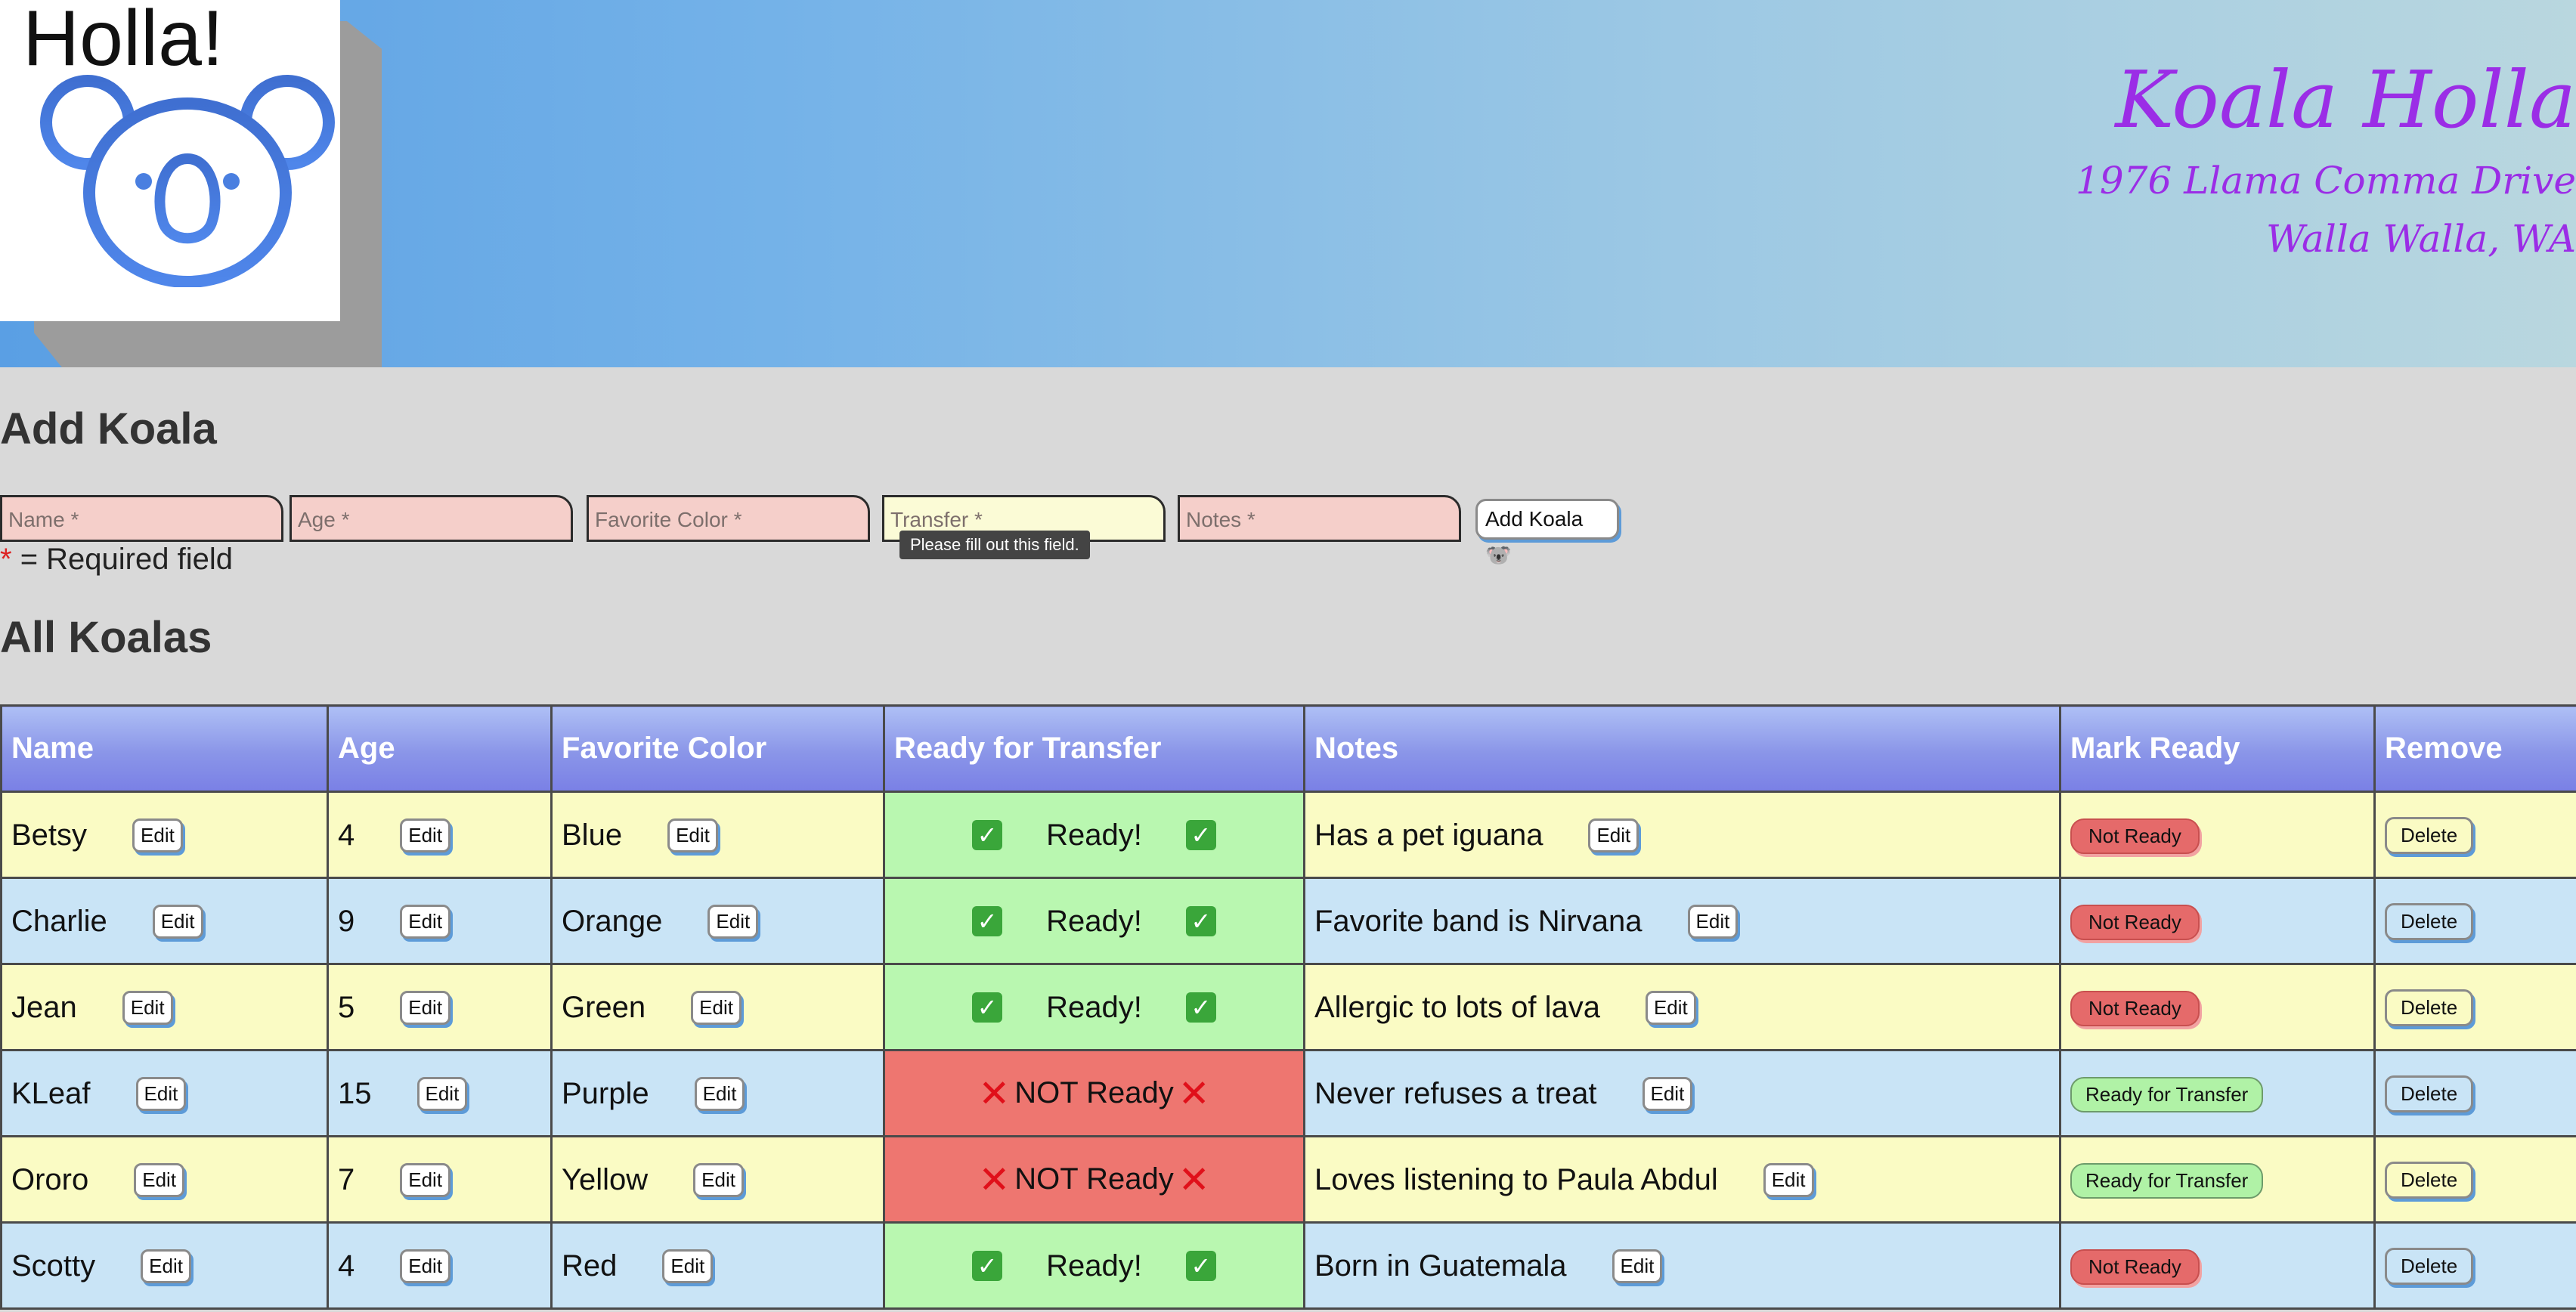  I want to click on koala-name: KLeaf, so click(51, 1093).